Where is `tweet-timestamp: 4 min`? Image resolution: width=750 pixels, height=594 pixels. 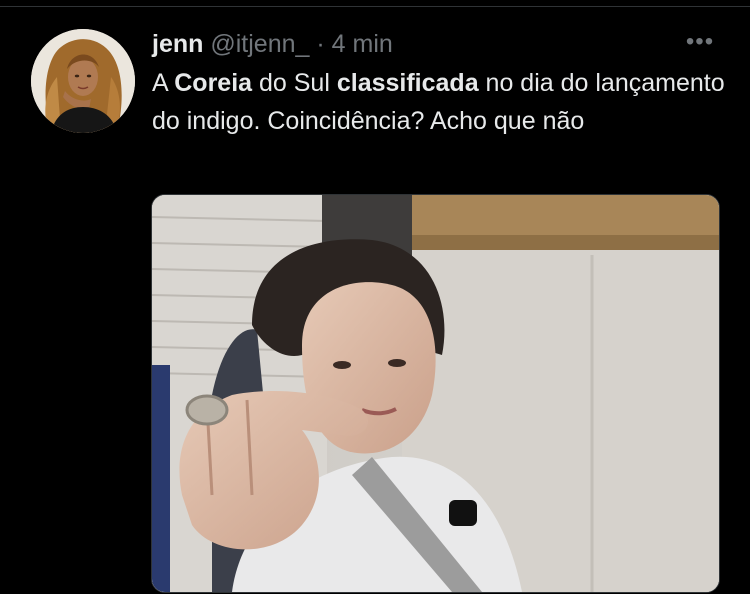
tweet-timestamp: 4 min is located at coordinates (362, 44).